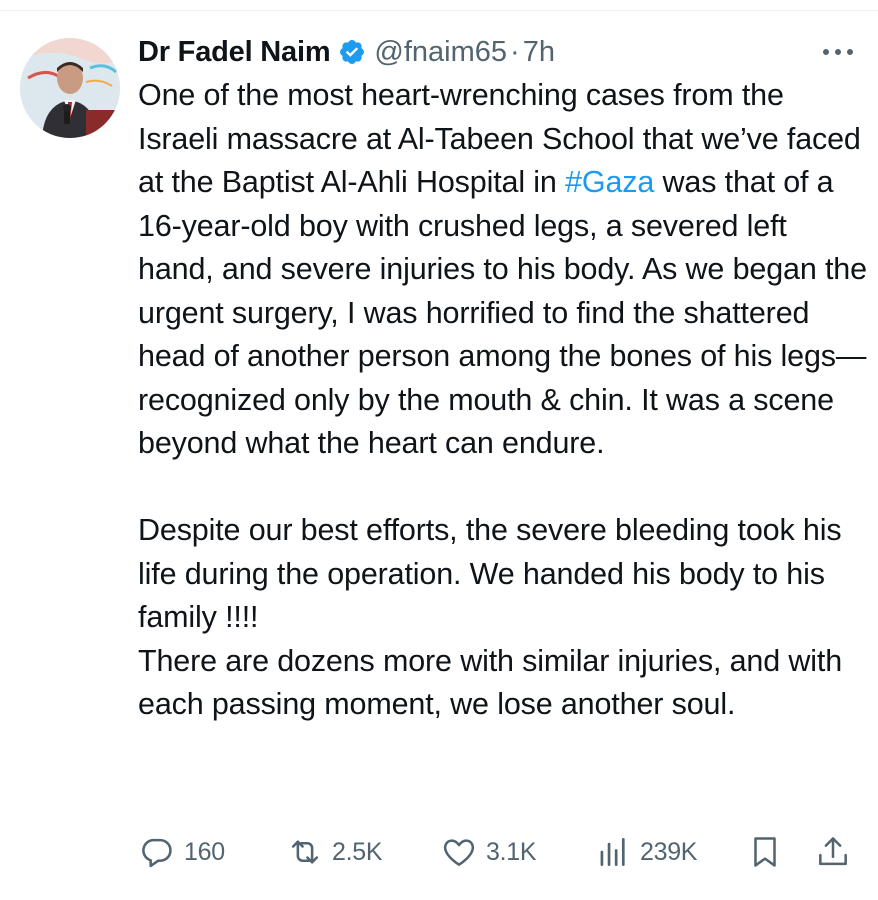 This screenshot has width=878, height=900. I want to click on views-count: 239K, so click(669, 851).